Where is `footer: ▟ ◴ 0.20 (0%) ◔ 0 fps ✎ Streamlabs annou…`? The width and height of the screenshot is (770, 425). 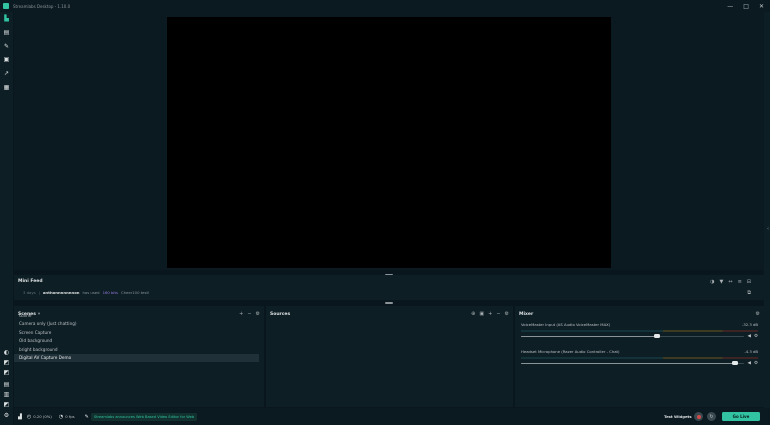 footer: ▟ ◴ 0.20 (0%) ◔ 0 fps ✎ Streamlabs annou… is located at coordinates (392, 416).